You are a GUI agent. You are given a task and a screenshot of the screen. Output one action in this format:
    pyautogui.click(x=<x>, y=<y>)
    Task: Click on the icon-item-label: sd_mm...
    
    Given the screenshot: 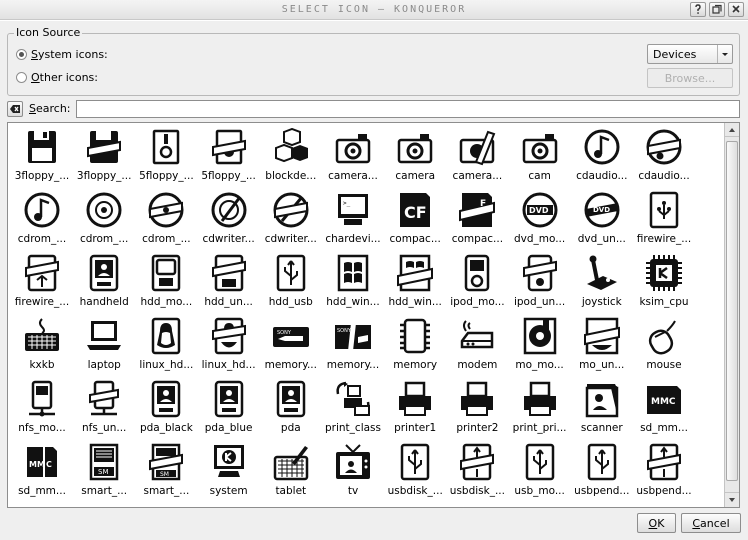 What is the action you would take?
    pyautogui.click(x=664, y=428)
    